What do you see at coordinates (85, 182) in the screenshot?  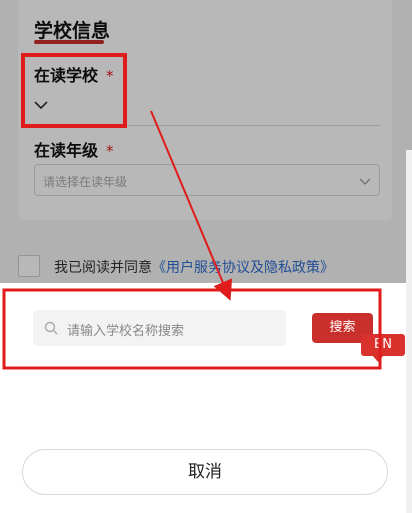 I see `grade-select-placeholder: 请选择在读年级` at bounding box center [85, 182].